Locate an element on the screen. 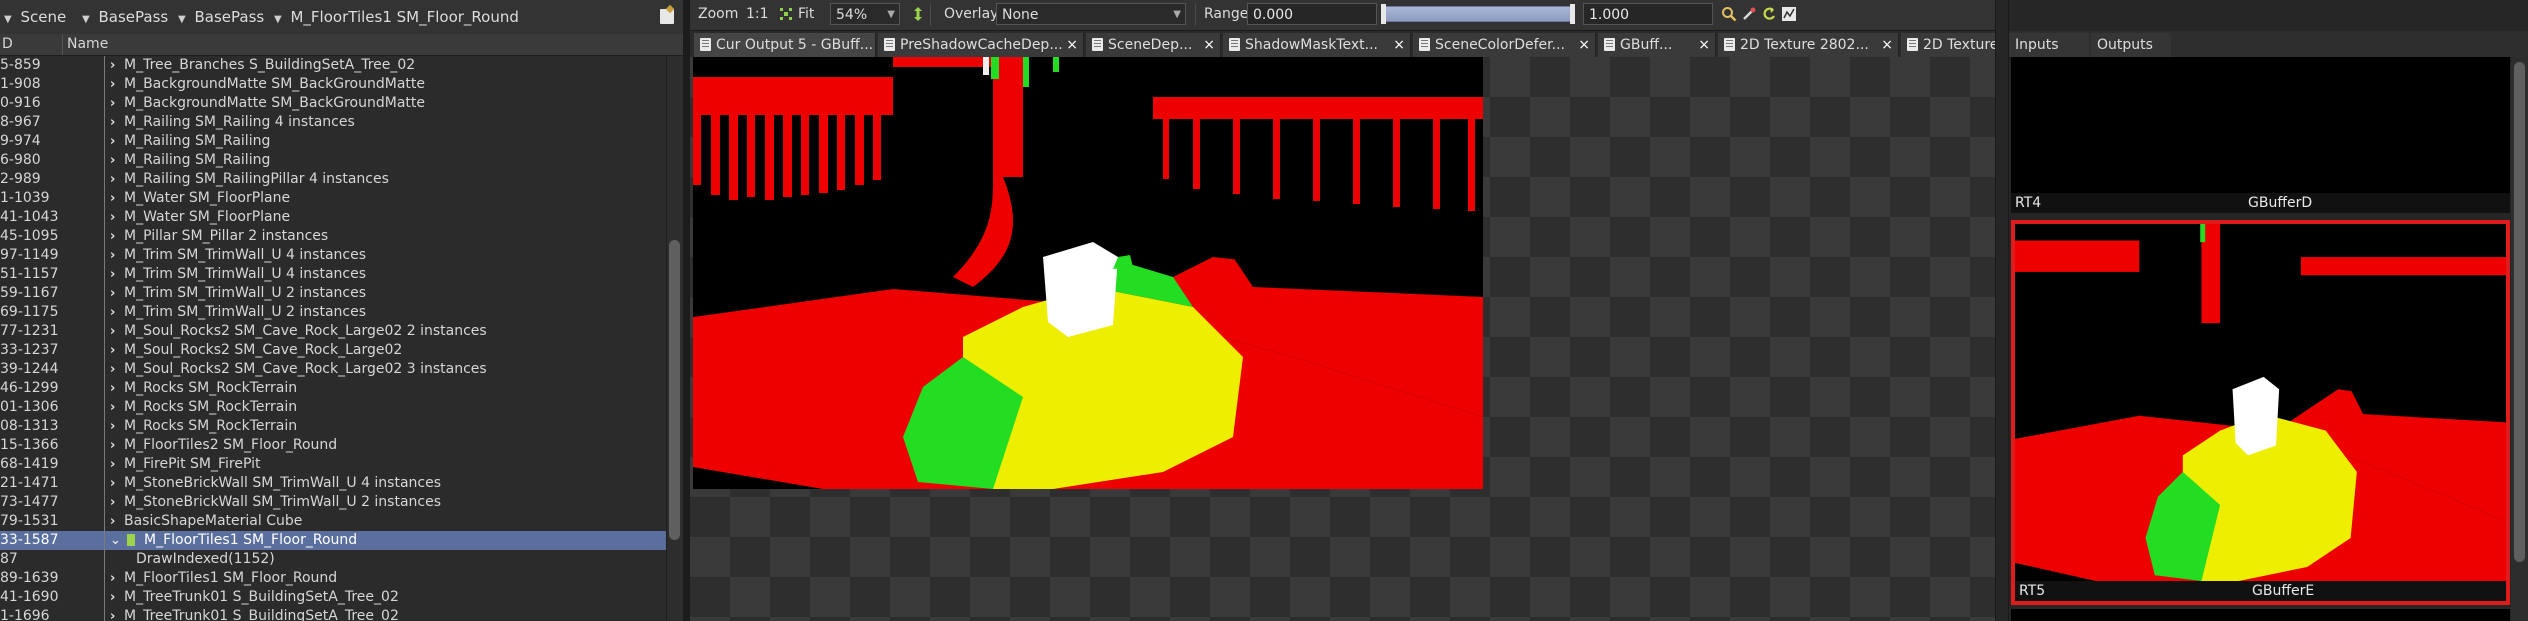 The height and width of the screenshot is (621, 2528). bookmark-icon is located at coordinates (667, 16).